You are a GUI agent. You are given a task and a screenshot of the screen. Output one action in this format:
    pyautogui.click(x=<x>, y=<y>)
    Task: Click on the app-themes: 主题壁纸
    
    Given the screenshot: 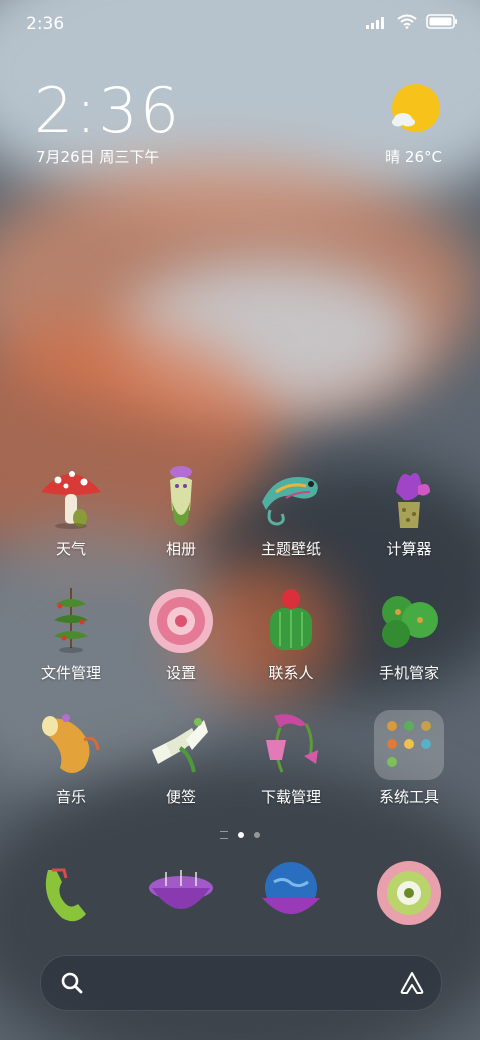 What is the action you would take?
    pyautogui.click(x=291, y=517)
    